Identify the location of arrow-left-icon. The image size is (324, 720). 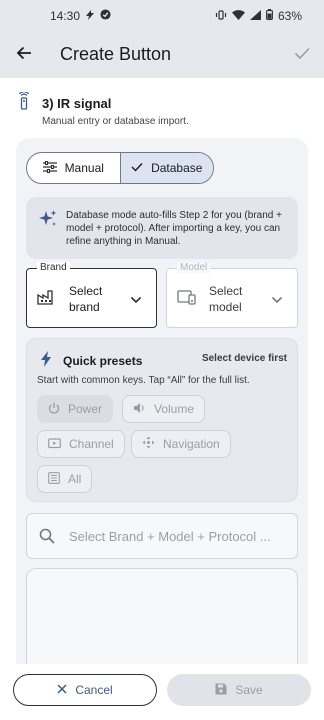
(24, 55).